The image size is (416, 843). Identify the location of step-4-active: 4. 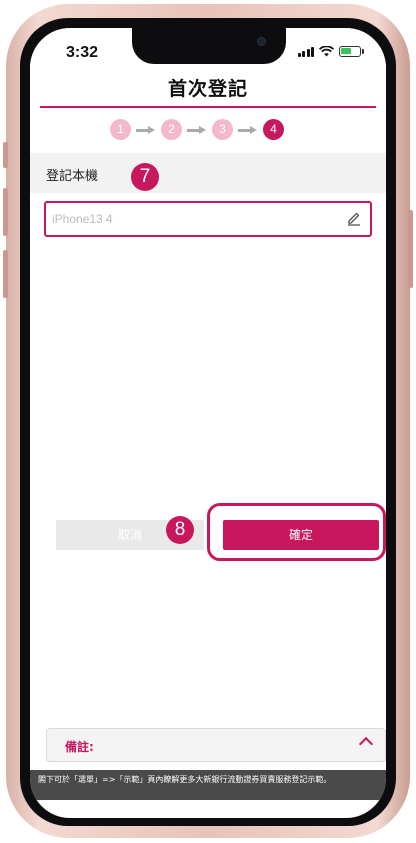
(273, 129).